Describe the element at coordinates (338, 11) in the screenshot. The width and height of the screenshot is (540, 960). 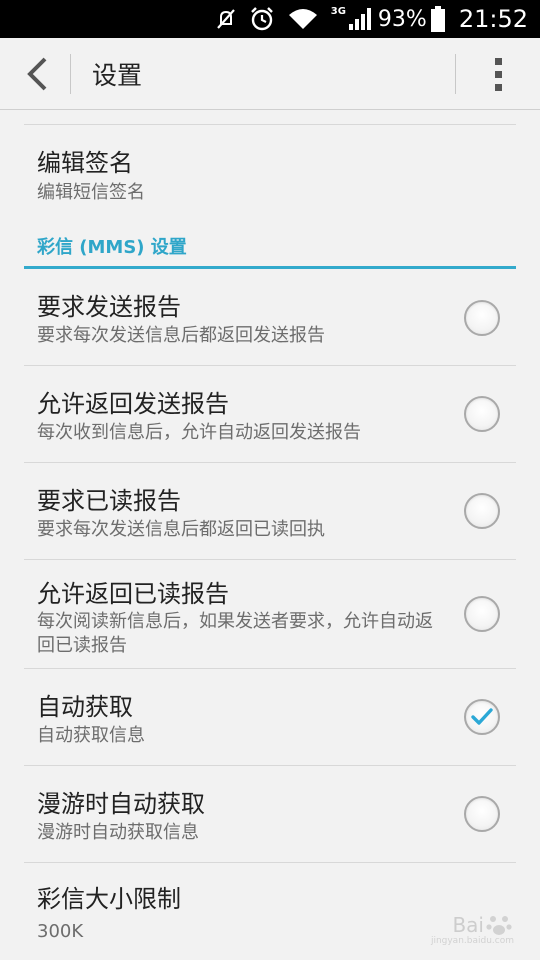
I see `network-type-label: 3G` at that location.